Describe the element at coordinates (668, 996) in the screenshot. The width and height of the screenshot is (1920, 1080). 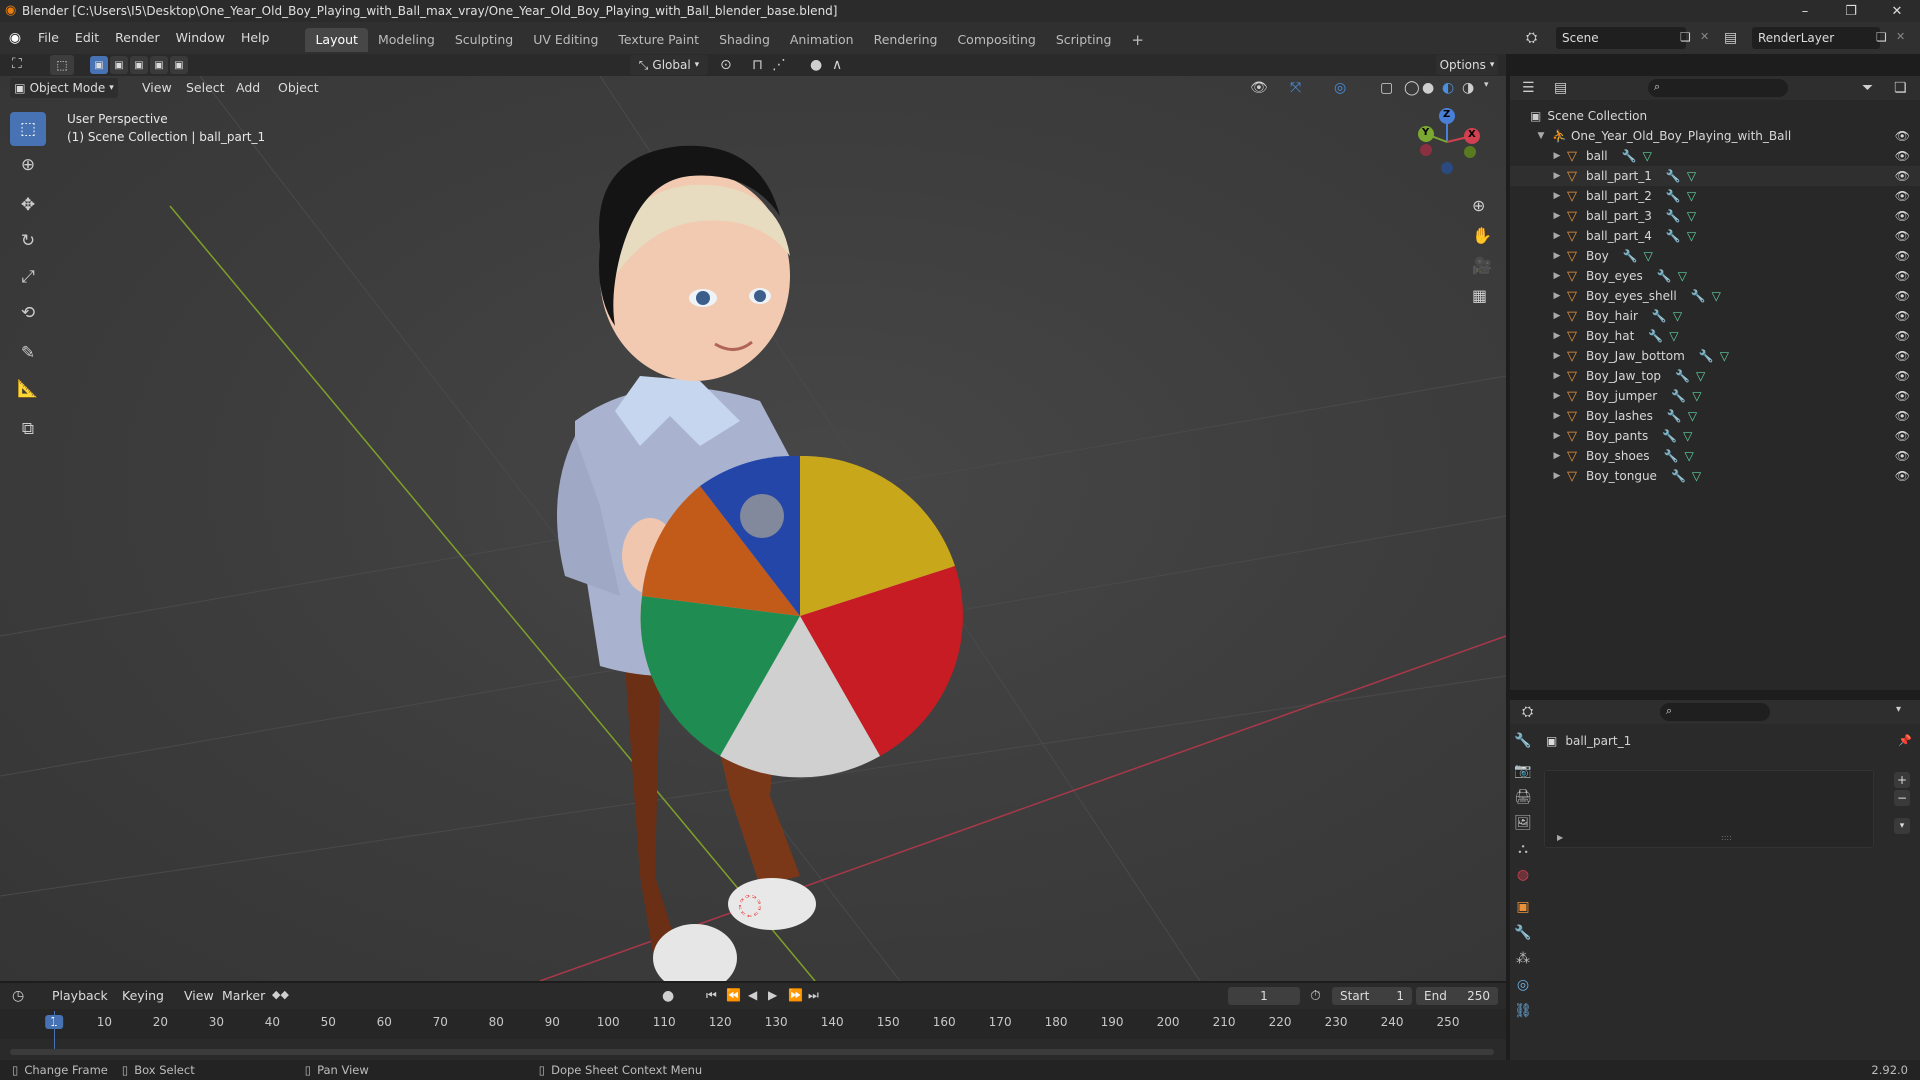
I see `auto-key-icon: ●` at that location.